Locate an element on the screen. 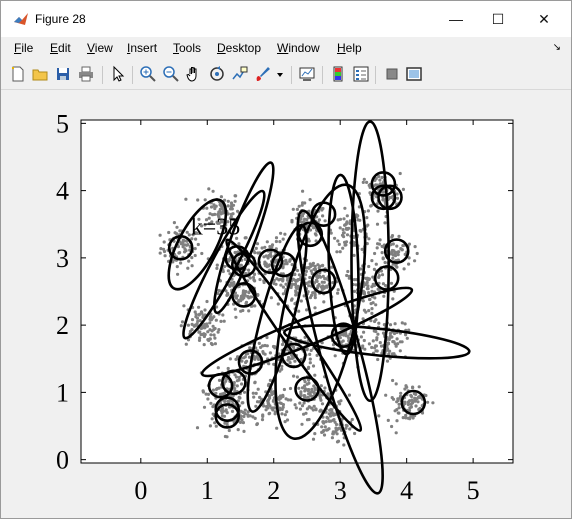 This screenshot has height=519, width=572. x-tick-label: 3 is located at coordinates (340, 490).